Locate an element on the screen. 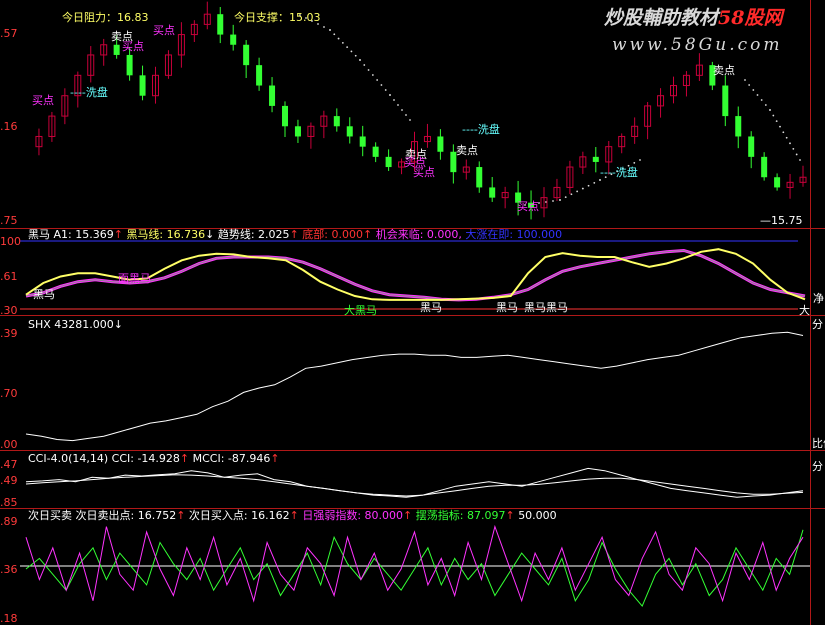 Image resolution: width=825 pixels, height=625 pixels. sell-ytick-0: .89 is located at coordinates (9, 521).